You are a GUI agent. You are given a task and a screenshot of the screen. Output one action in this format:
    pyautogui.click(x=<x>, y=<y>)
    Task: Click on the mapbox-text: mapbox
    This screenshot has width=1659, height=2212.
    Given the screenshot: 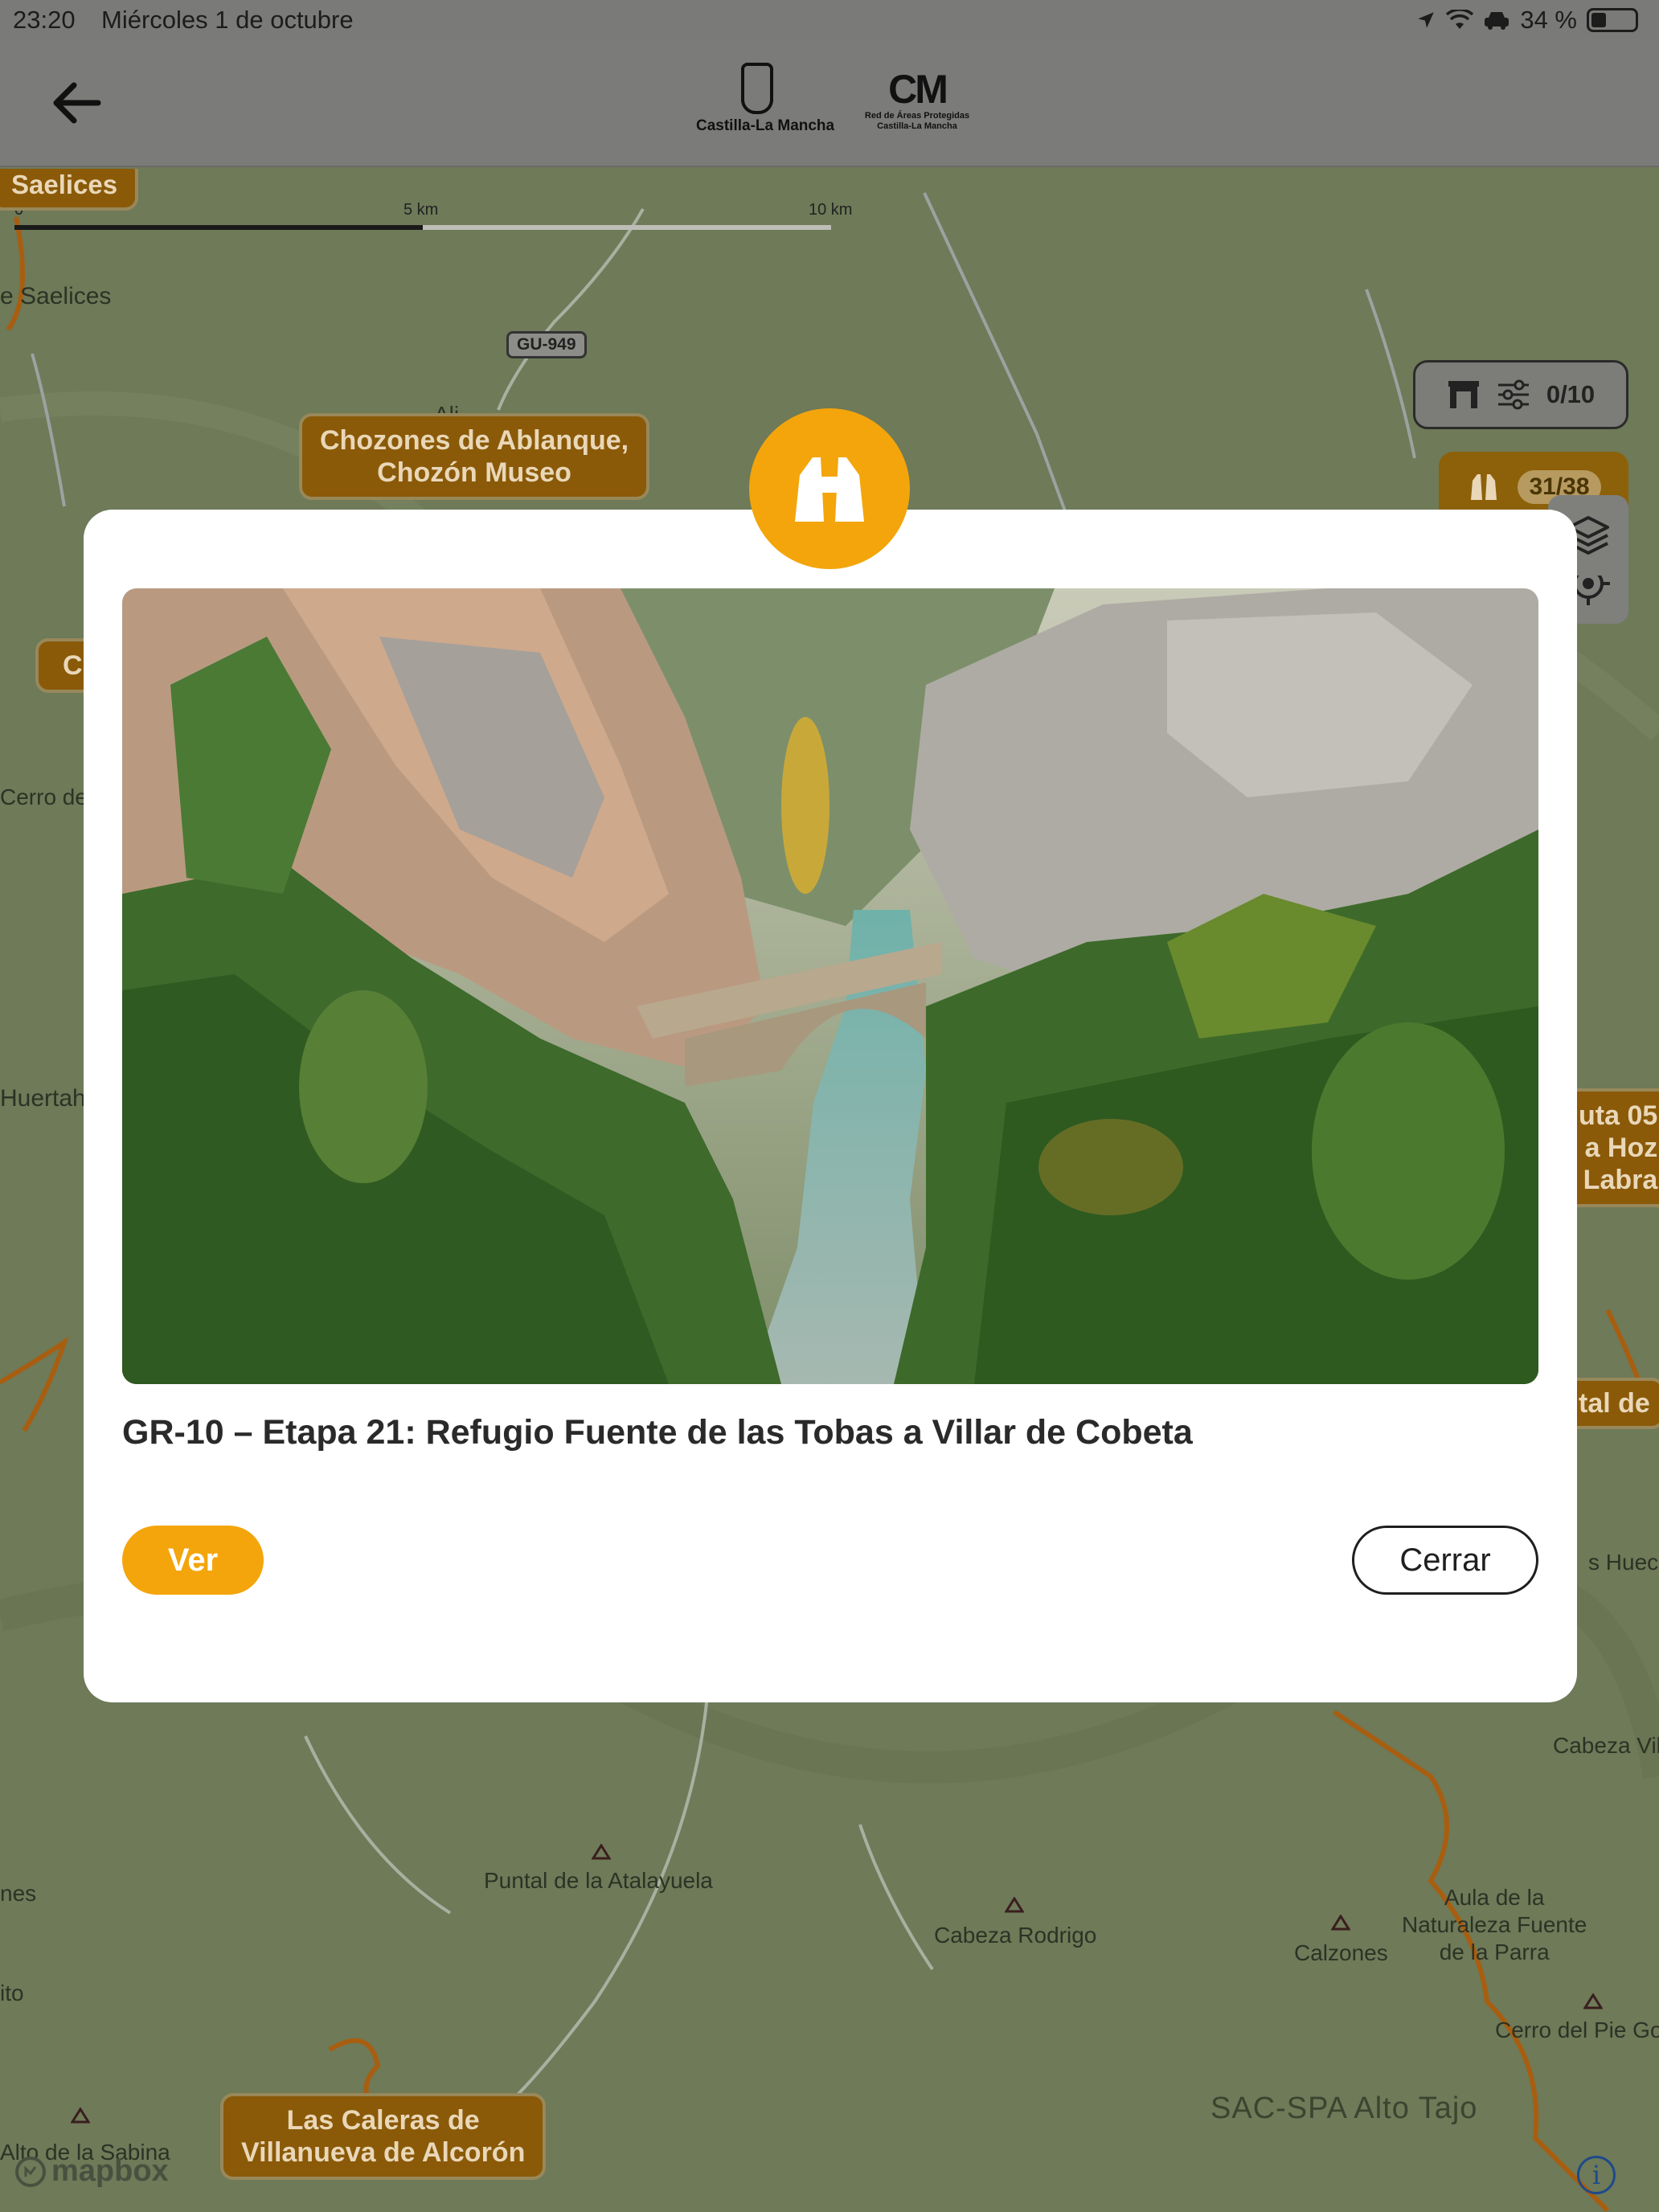 What is the action you would take?
    pyautogui.click(x=110, y=2171)
    